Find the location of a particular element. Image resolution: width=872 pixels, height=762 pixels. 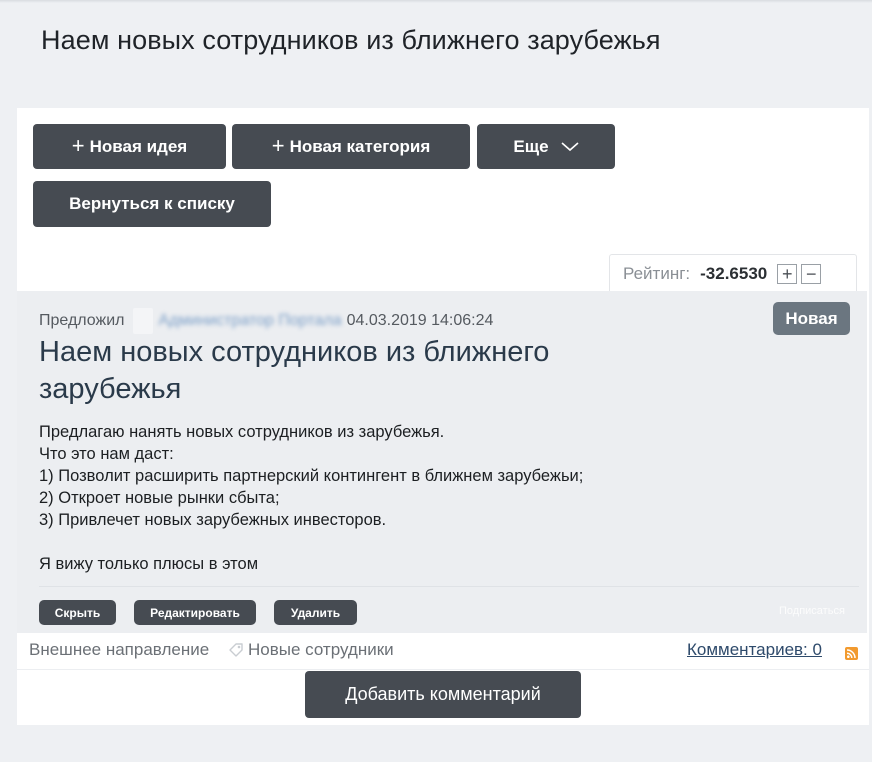

new-idea-label: Новая идея is located at coordinates (138, 146).